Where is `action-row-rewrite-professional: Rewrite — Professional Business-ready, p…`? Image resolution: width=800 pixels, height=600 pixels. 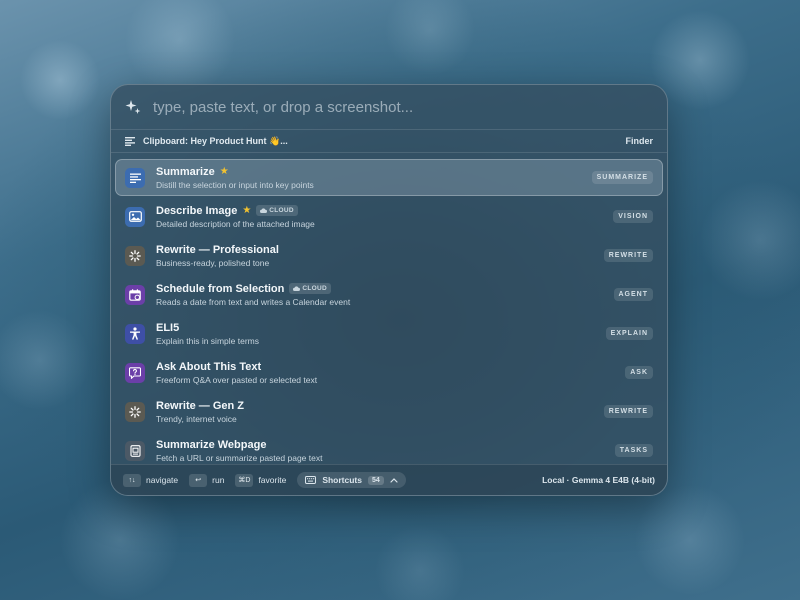
action-row-rewrite-professional: Rewrite — Professional Business-ready, p… is located at coordinates (389, 255).